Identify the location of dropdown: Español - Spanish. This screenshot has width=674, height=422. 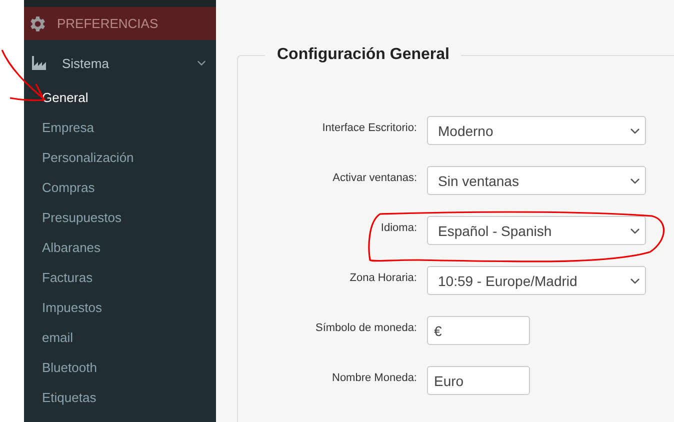
(536, 230).